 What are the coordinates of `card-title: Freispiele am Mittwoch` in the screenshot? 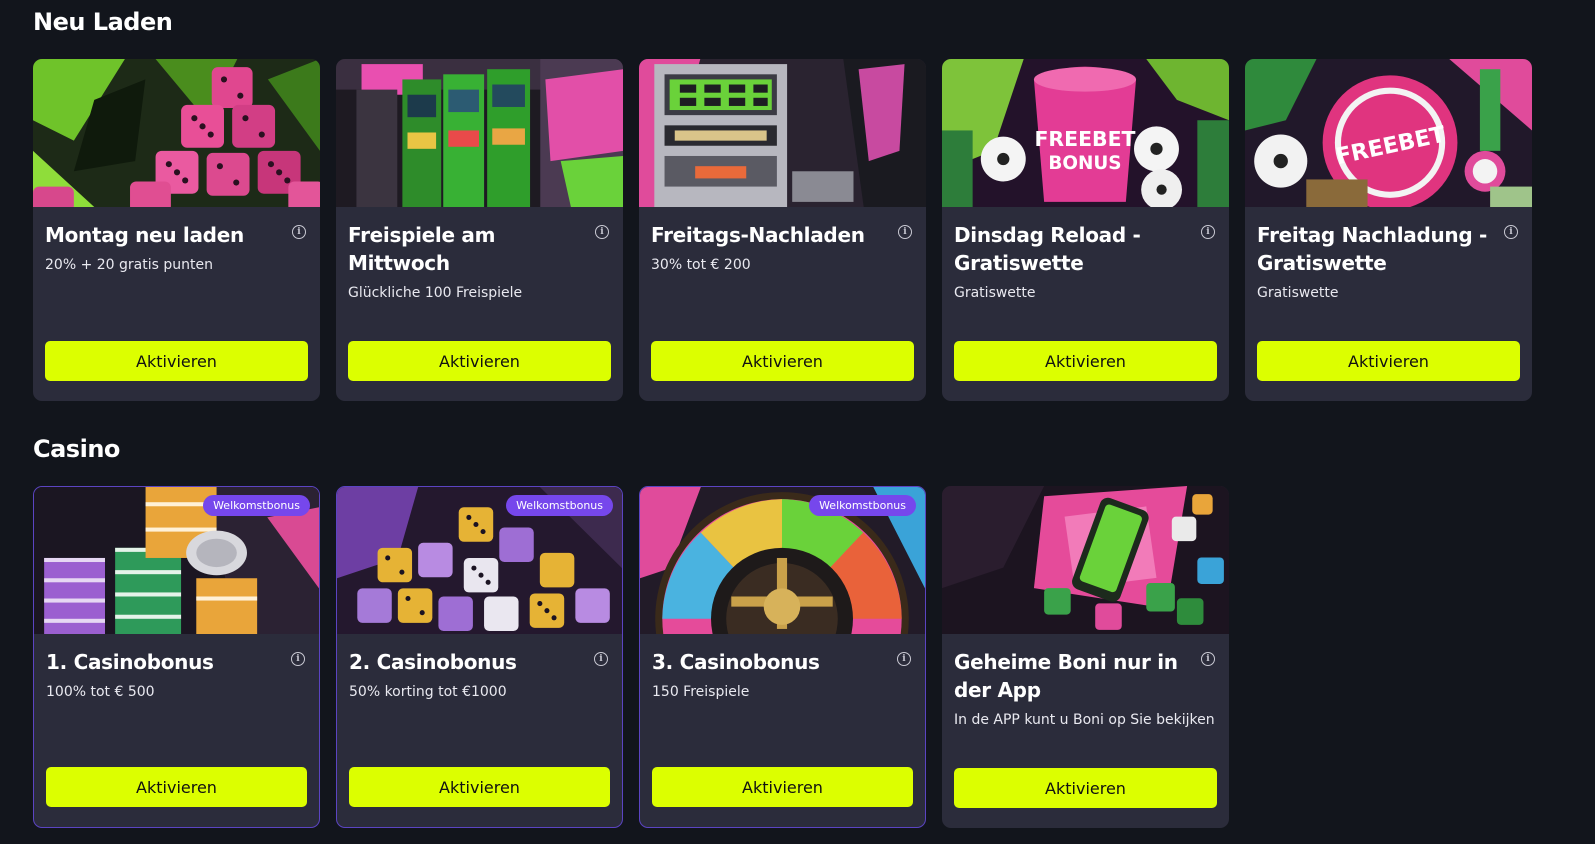 It's located at (422, 249).